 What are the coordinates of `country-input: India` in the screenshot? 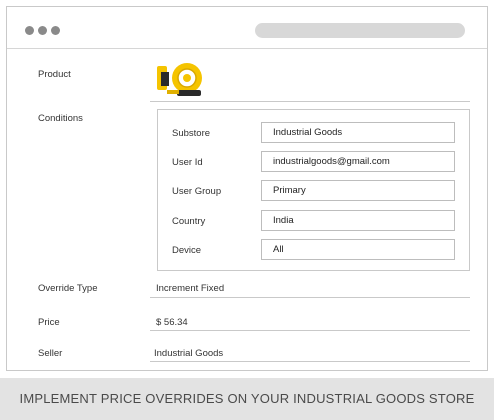 It's located at (358, 220).